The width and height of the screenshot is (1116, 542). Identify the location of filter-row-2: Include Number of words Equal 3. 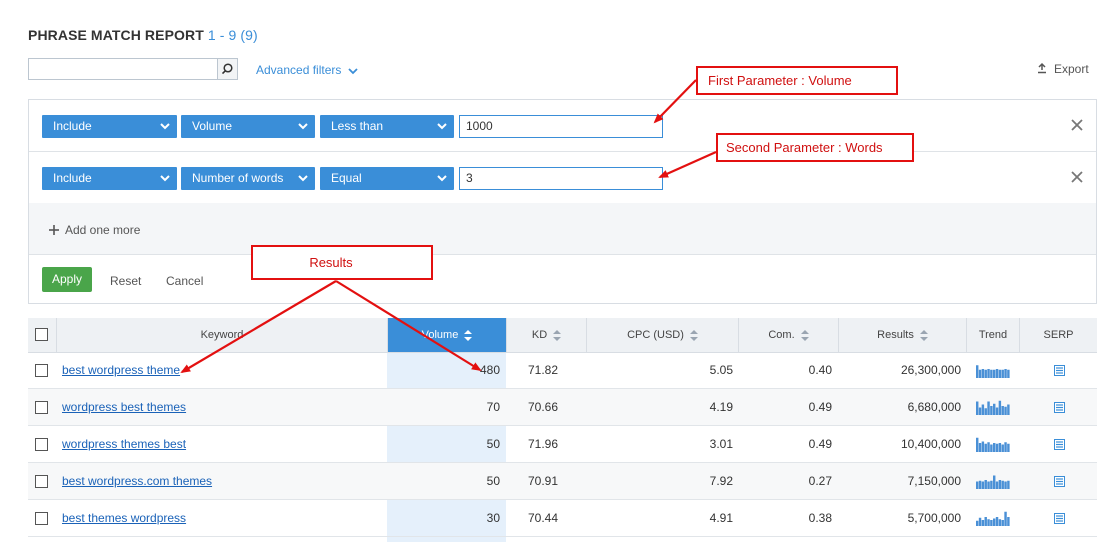
(562, 178).